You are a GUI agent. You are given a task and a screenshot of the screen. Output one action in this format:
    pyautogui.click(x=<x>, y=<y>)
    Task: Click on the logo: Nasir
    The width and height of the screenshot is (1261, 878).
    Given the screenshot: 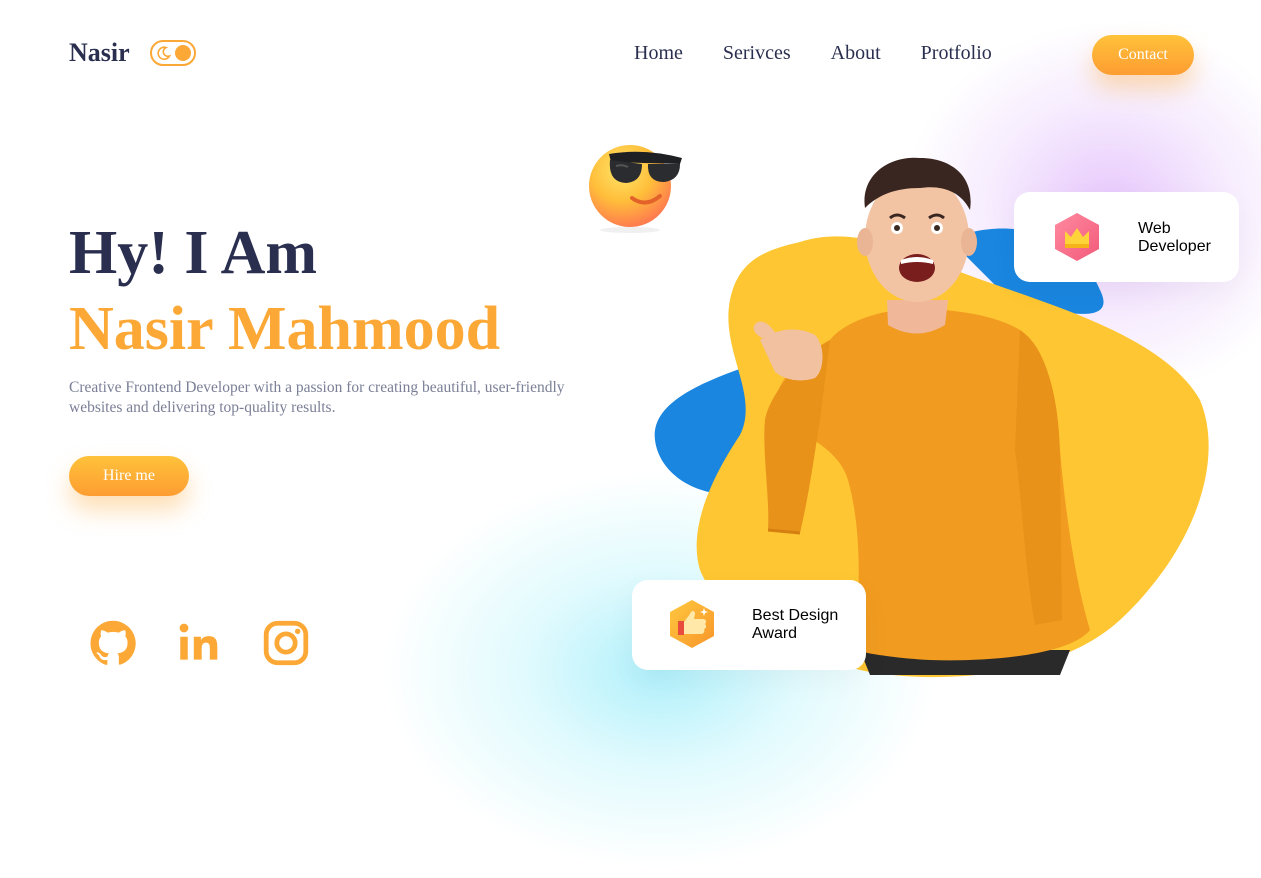 What is the action you would take?
    pyautogui.click(x=99, y=53)
    